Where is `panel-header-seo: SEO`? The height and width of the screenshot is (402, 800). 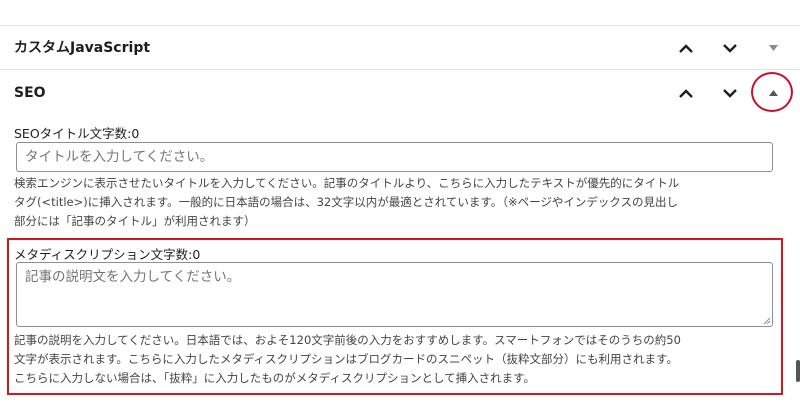
panel-header-seo: SEO is located at coordinates (400, 93).